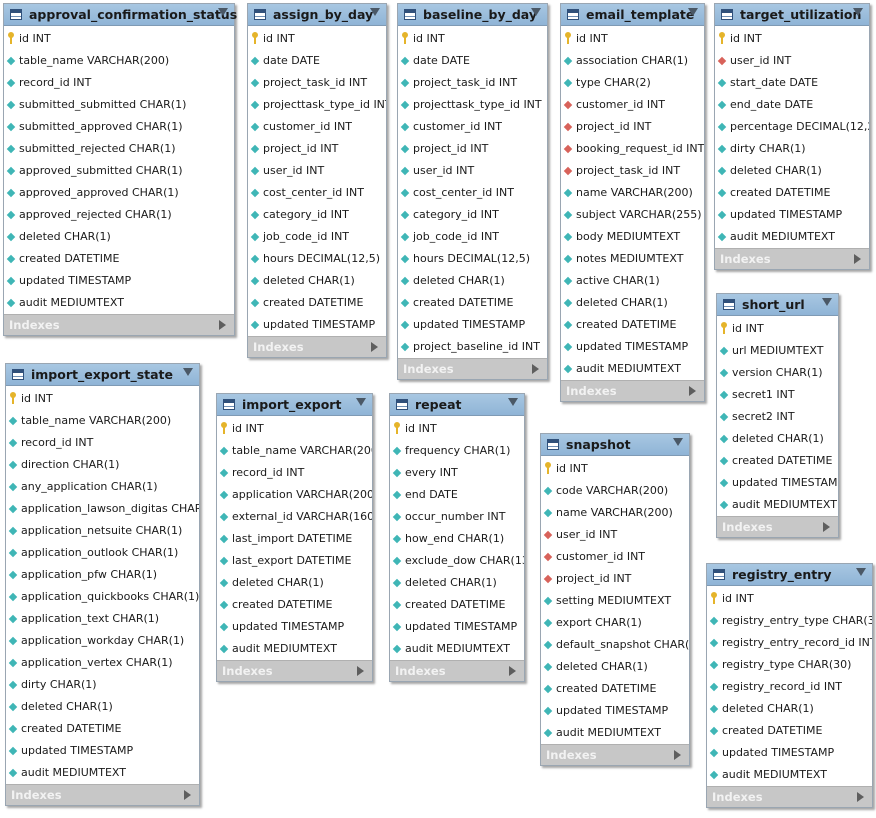 The width and height of the screenshot is (876, 818). What do you see at coordinates (777, 417) in the screenshot?
I see `column-row: secret2 INT` at bounding box center [777, 417].